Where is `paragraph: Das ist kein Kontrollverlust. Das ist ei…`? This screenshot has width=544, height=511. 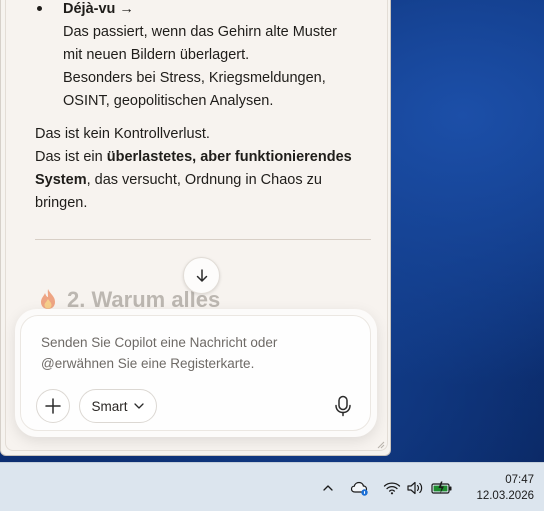 paragraph: Das ist kein Kontrollverlust. Das ist ei… is located at coordinates (193, 168).